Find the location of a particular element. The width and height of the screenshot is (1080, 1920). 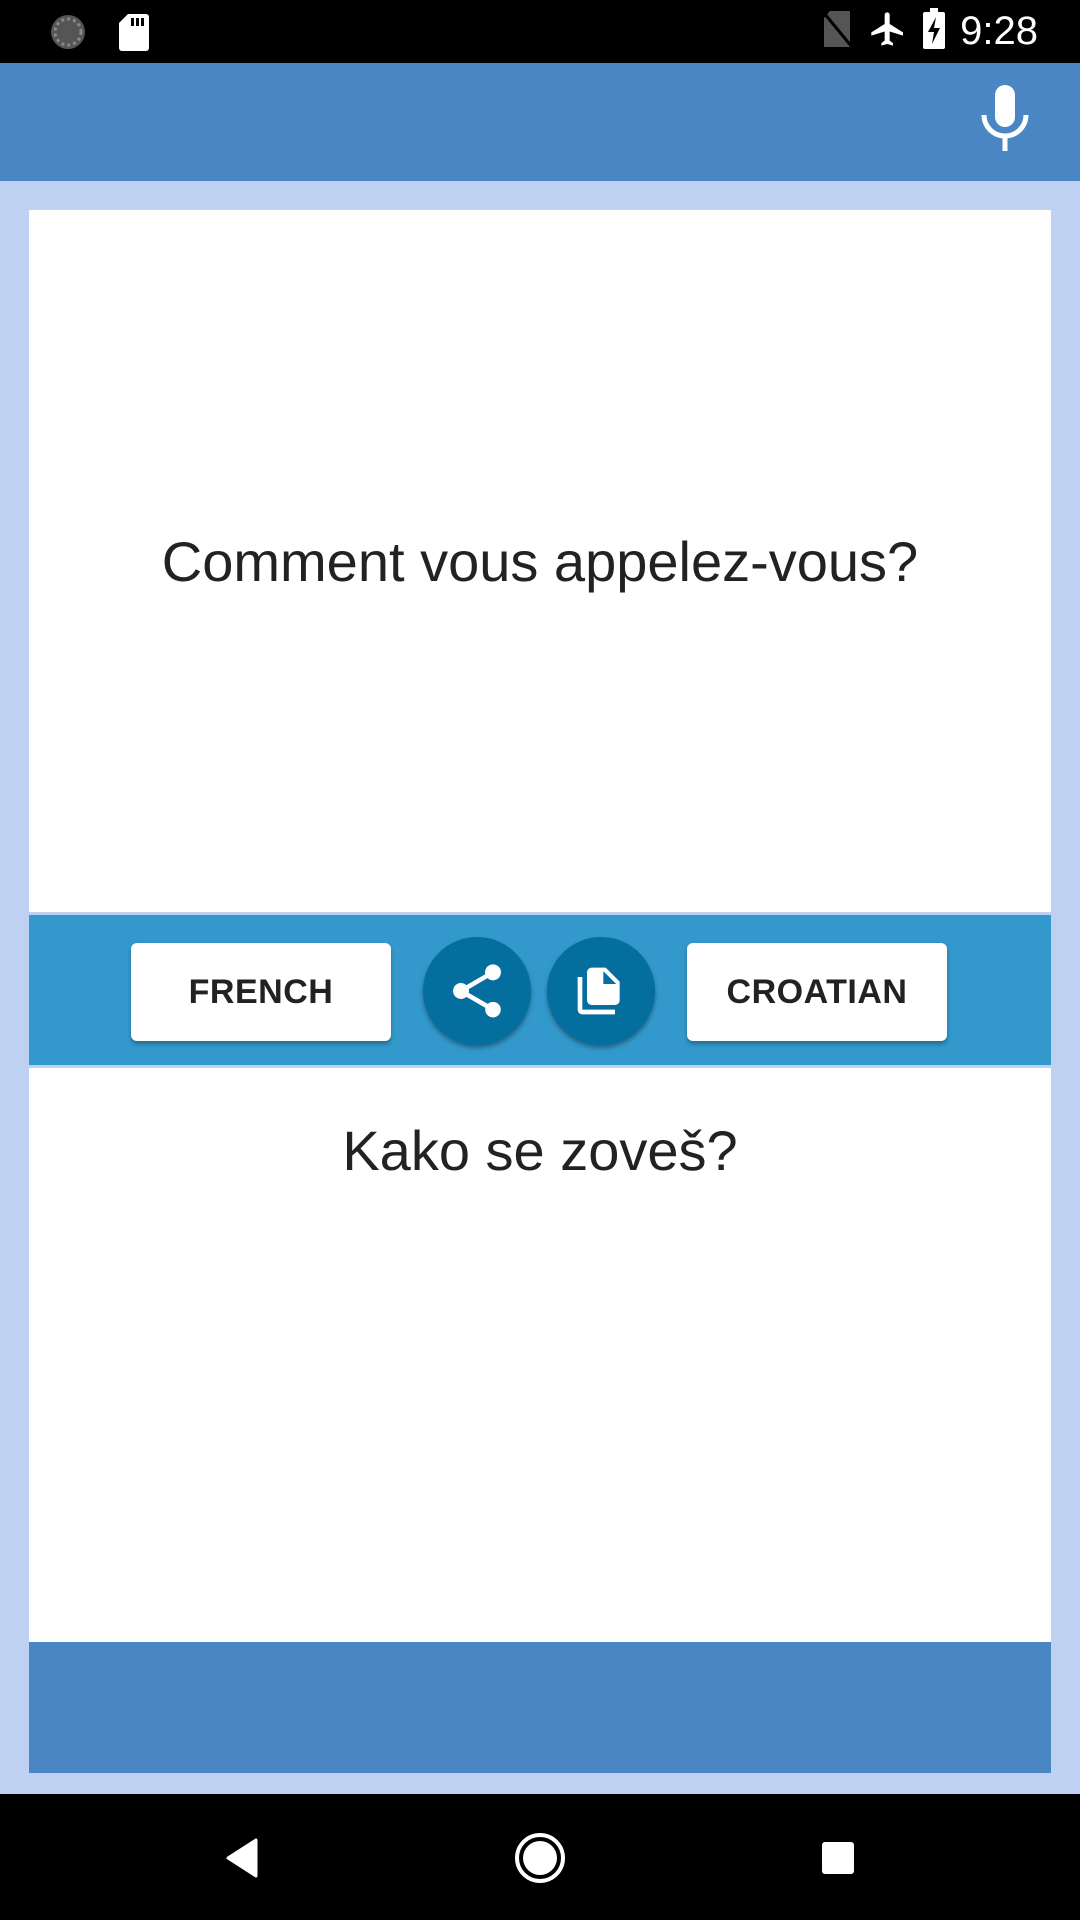

home-icon is located at coordinates (540, 1858).